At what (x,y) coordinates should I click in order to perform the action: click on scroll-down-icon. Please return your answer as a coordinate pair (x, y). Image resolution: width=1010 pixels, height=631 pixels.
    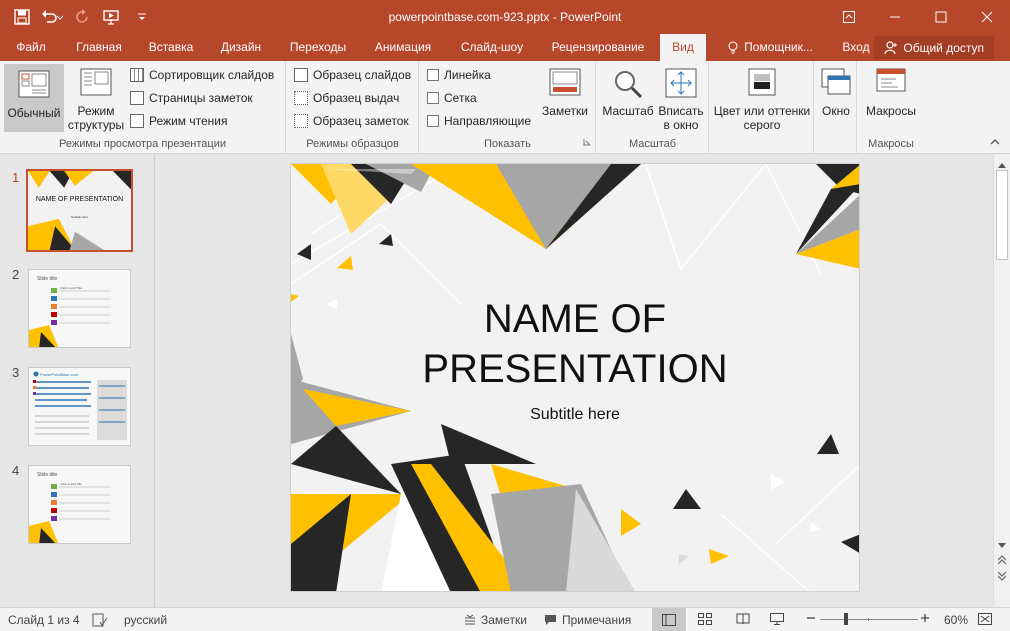
    Looking at the image, I should click on (1002, 545).